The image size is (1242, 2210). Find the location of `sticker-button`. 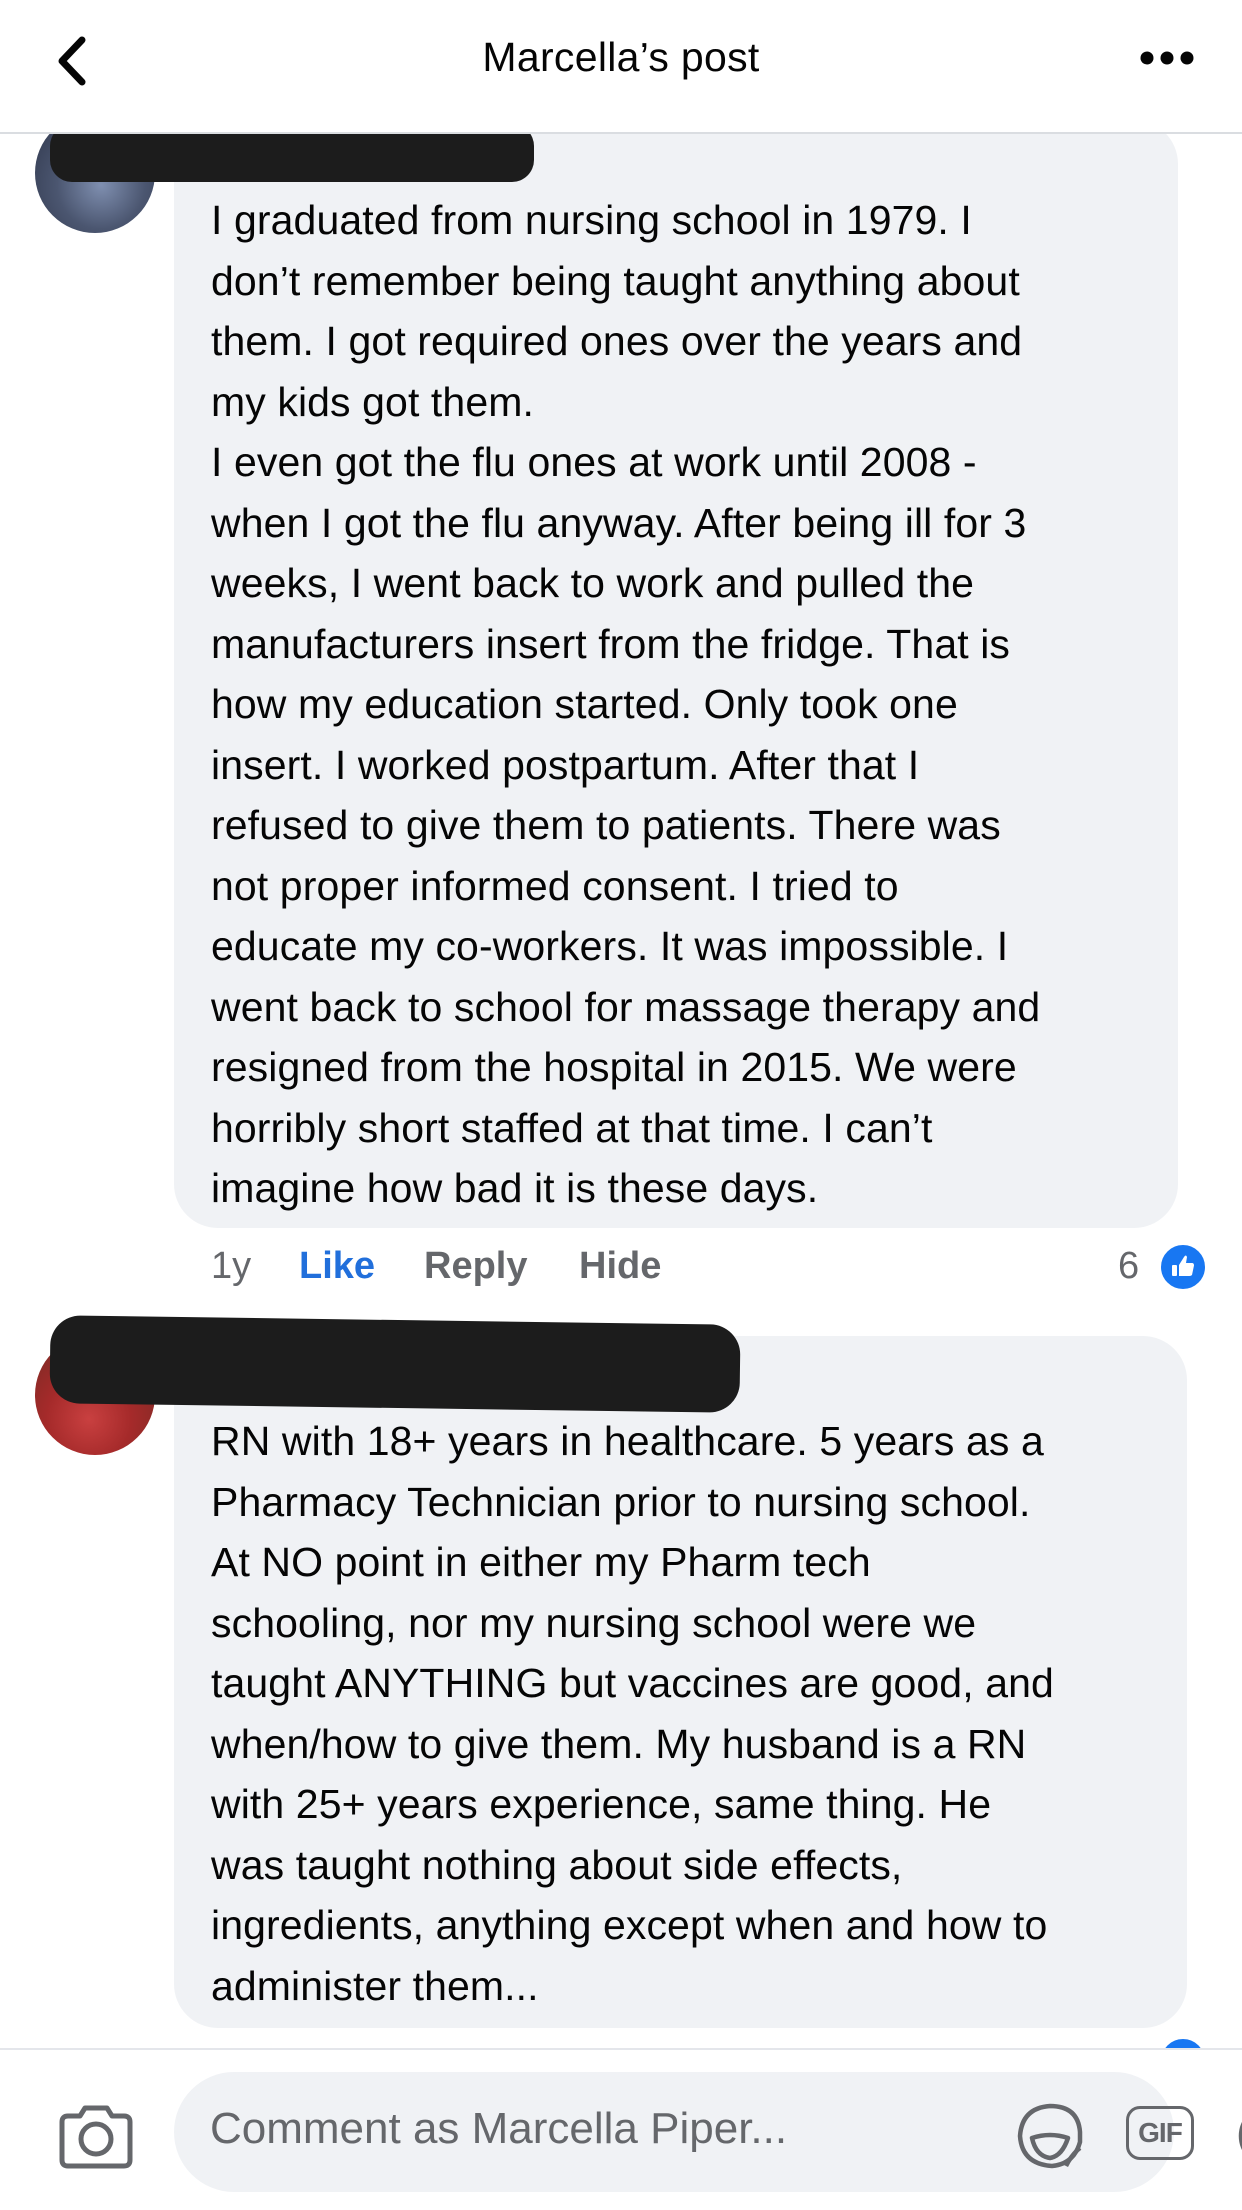

sticker-button is located at coordinates (1050, 2136).